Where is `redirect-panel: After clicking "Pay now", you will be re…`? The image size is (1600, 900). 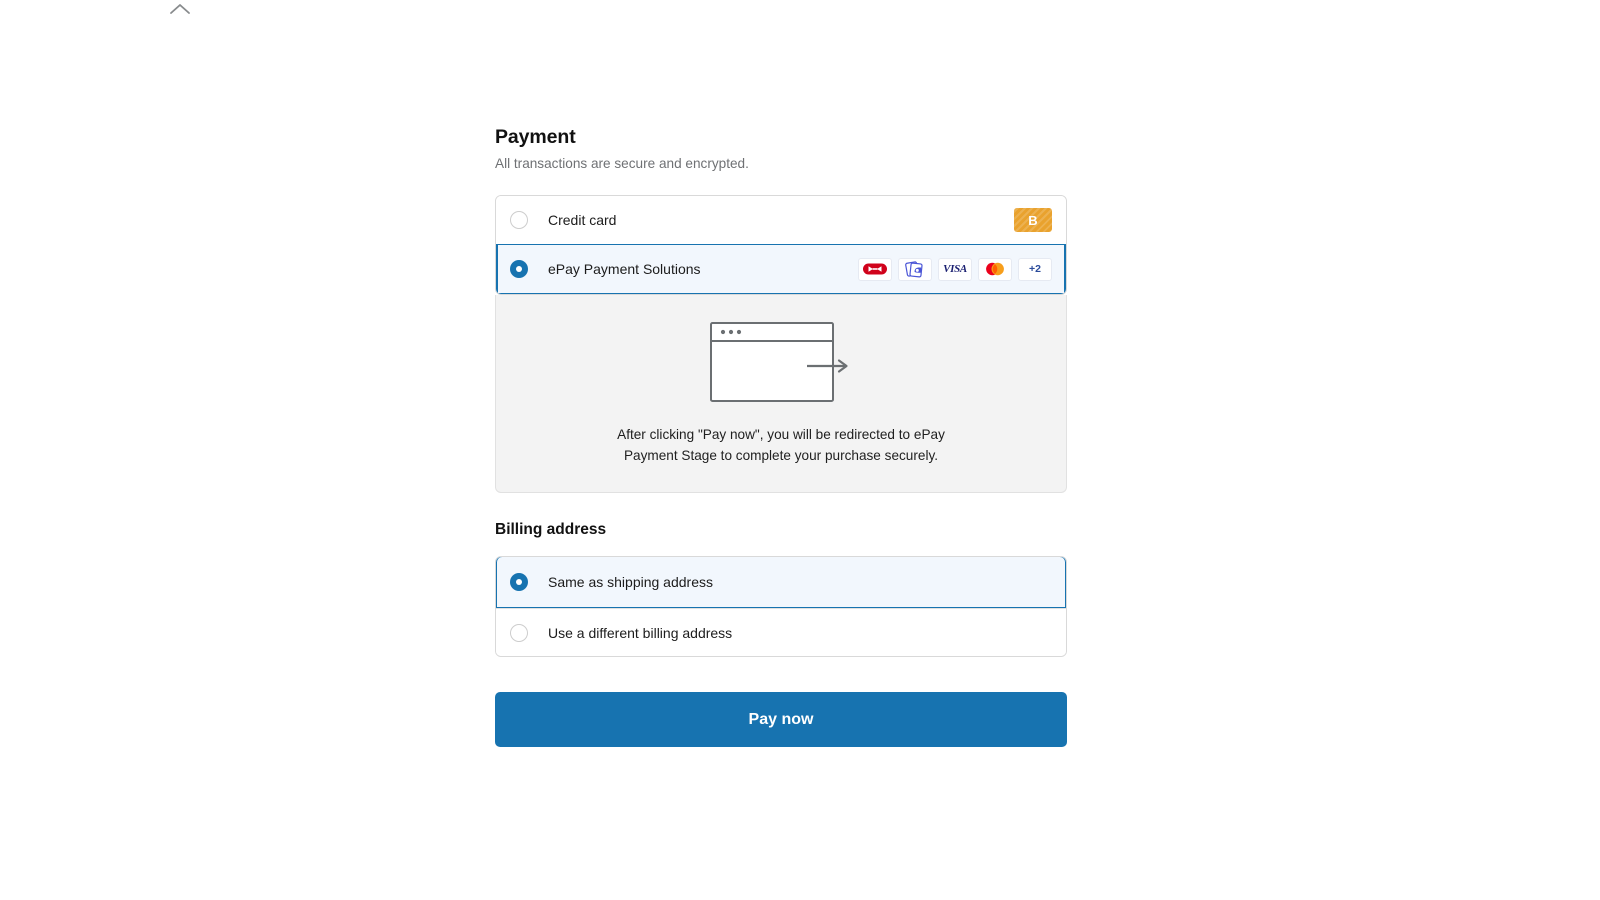
redirect-panel: After clicking "Pay now", you will be re… is located at coordinates (781, 394).